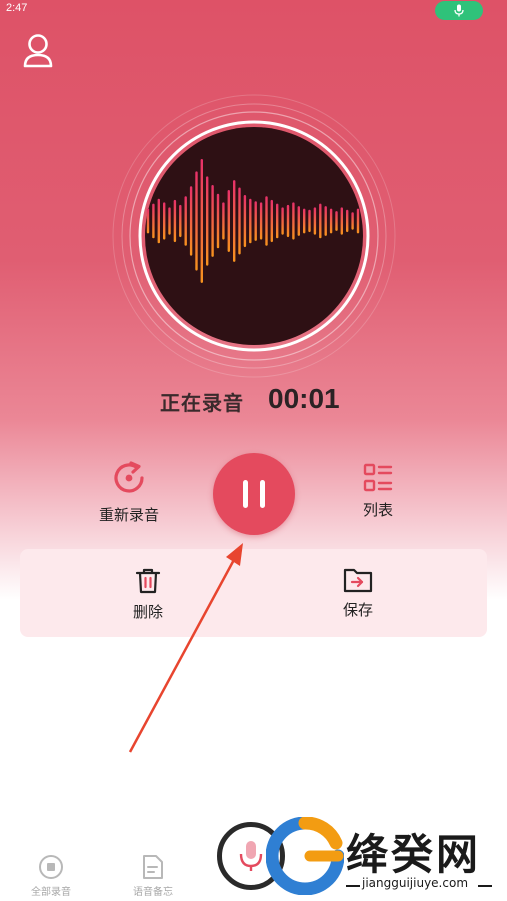 The width and height of the screenshot is (507, 901). What do you see at coordinates (357, 610) in the screenshot?
I see `save-label: 保存` at bounding box center [357, 610].